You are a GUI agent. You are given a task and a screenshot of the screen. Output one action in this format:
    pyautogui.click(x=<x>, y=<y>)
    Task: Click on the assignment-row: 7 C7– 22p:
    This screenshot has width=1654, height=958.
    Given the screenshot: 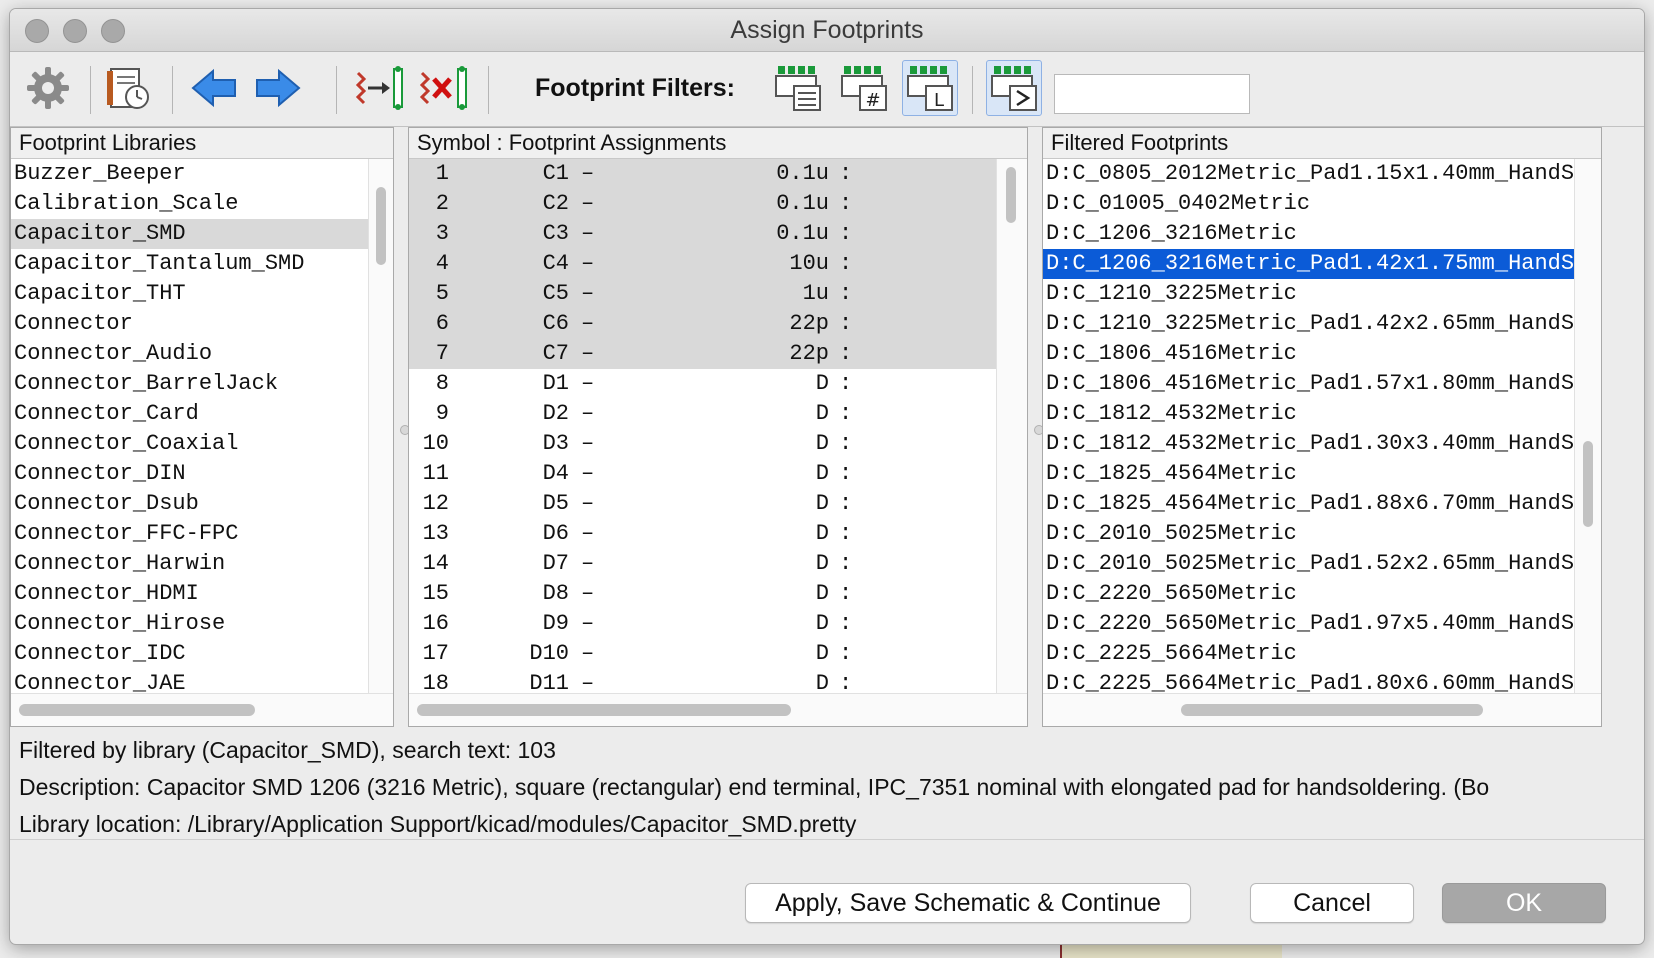 What is the action you would take?
    pyautogui.click(x=703, y=354)
    